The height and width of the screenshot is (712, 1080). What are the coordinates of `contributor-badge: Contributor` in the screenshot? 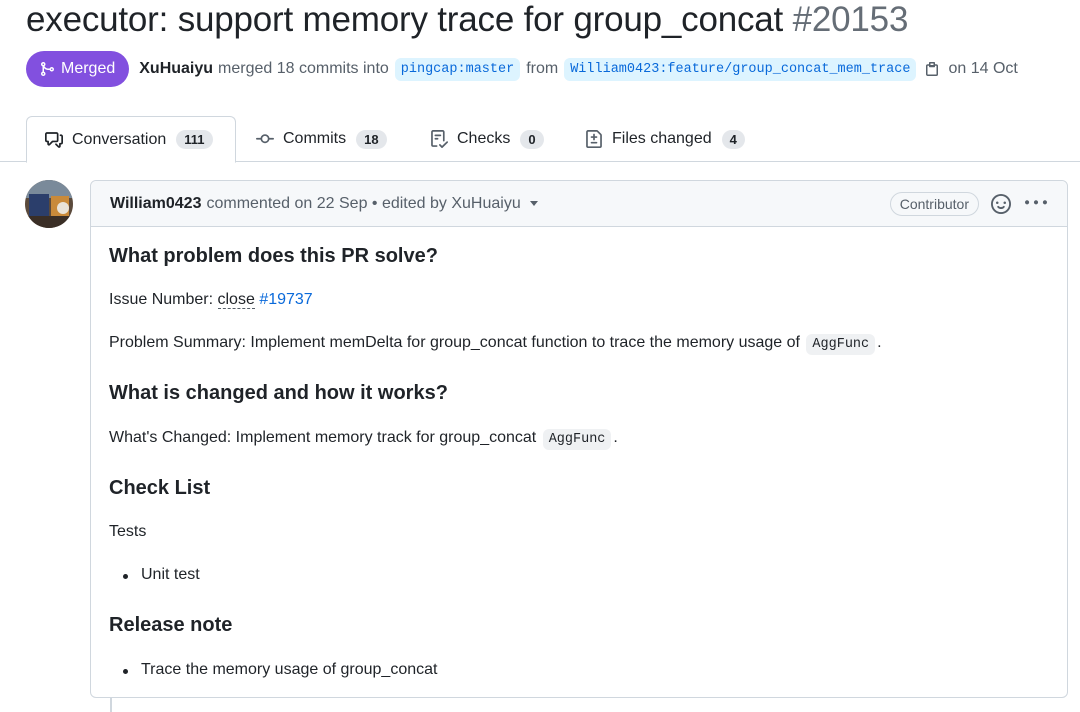 It's located at (934, 204).